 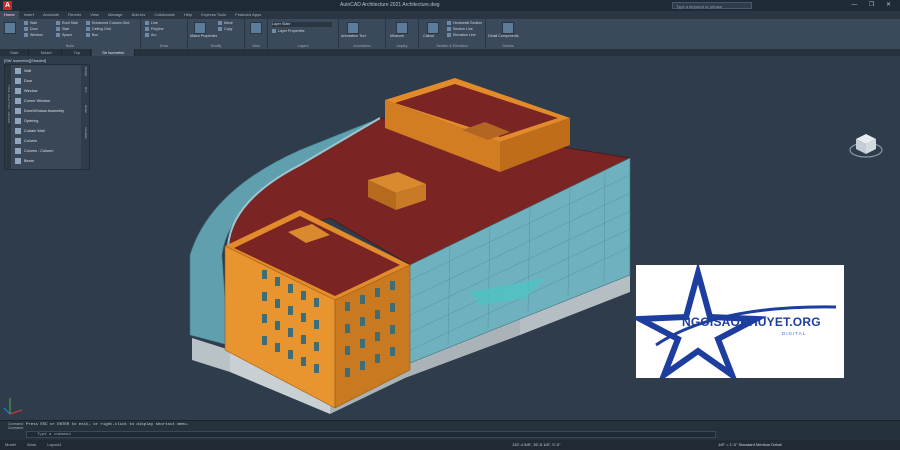 I want to click on ribbon-tab-annotate: Annotate, so click(x=51, y=15).